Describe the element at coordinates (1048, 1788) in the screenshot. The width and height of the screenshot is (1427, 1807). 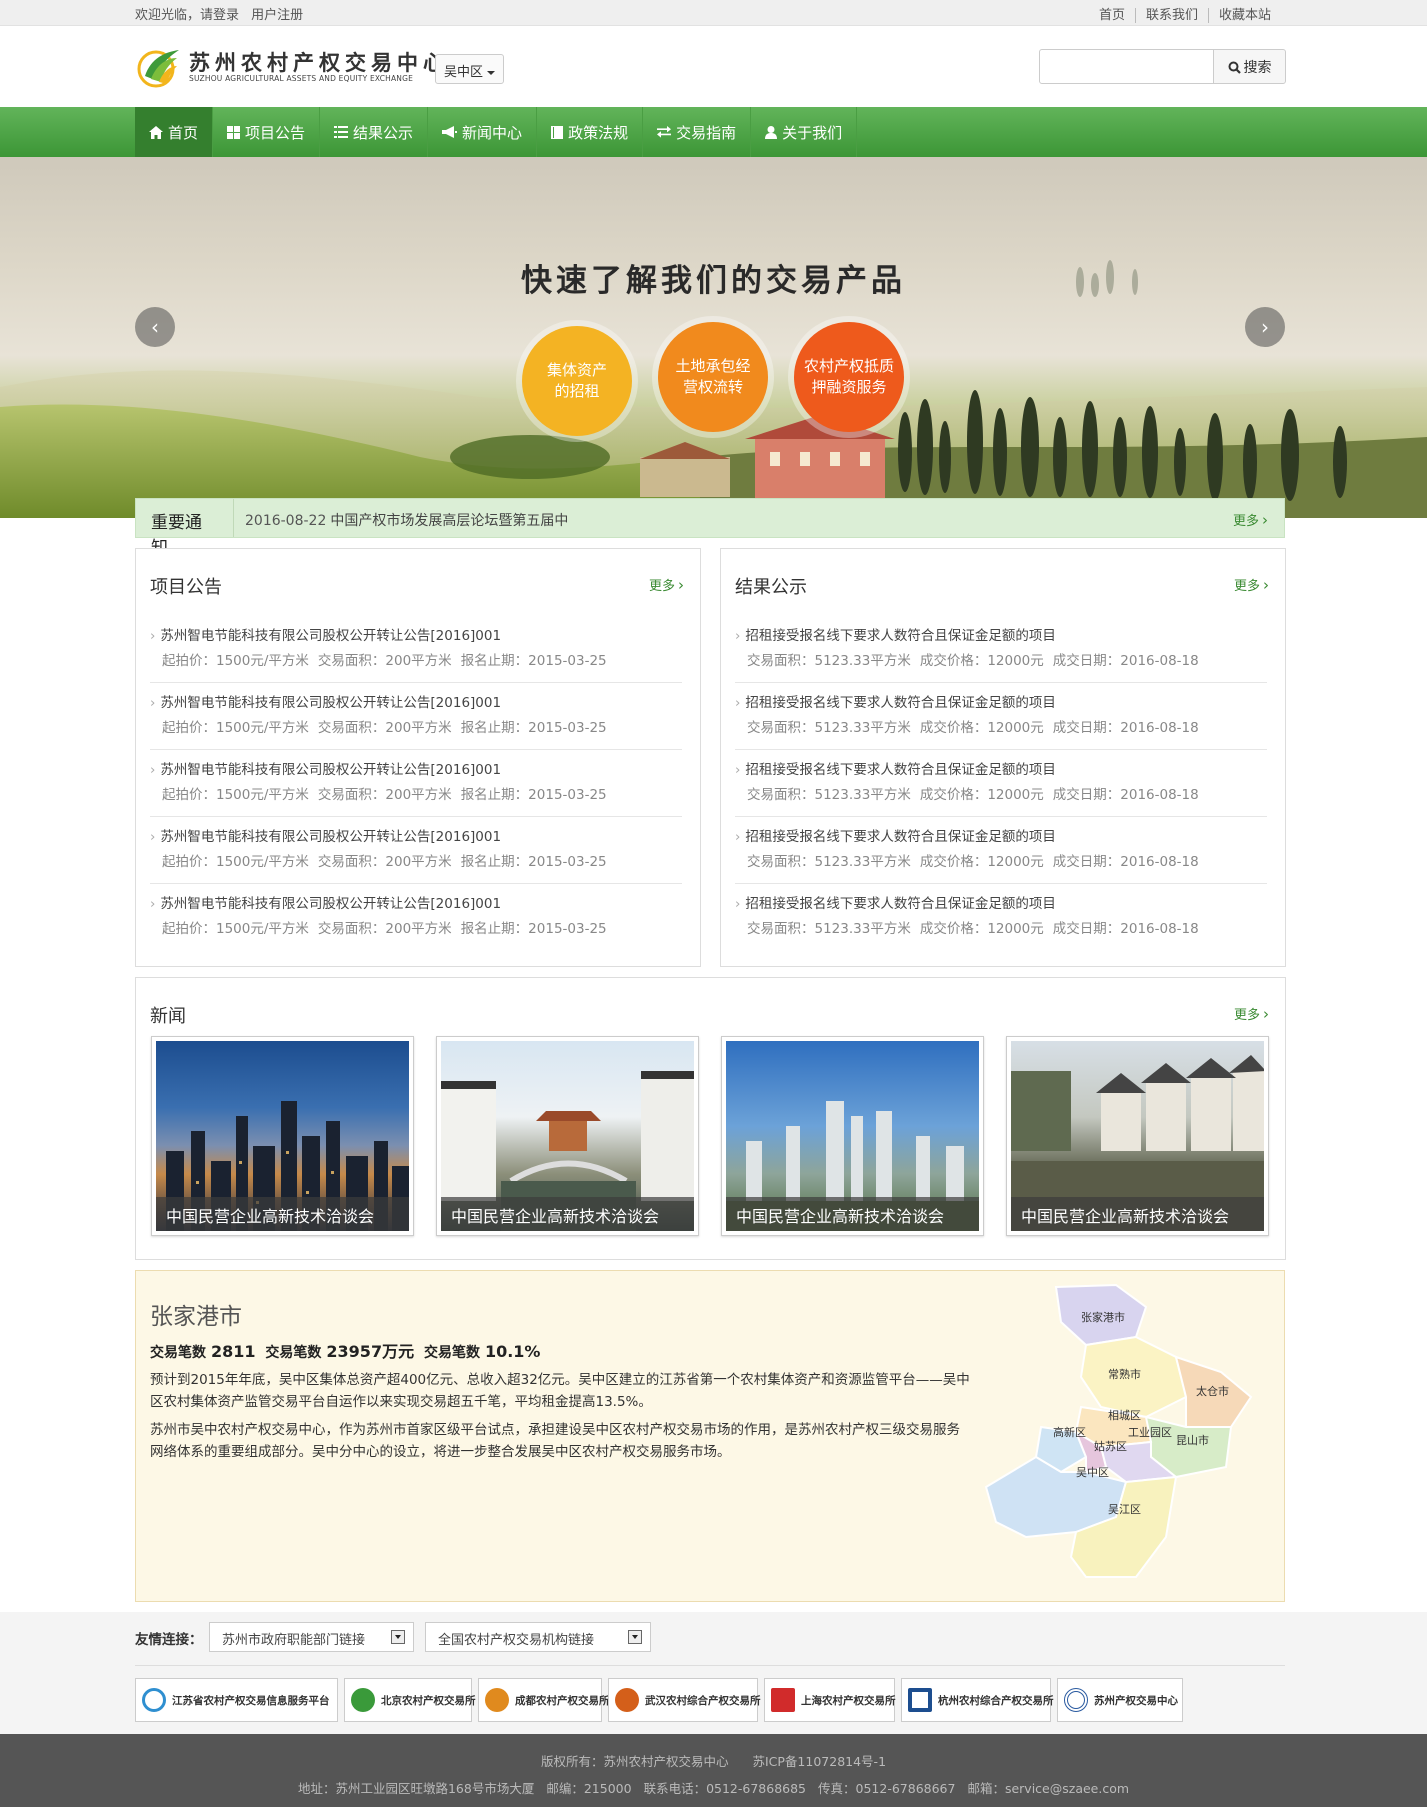
I see `footer-email: 邮箱：service@szaee.com` at that location.